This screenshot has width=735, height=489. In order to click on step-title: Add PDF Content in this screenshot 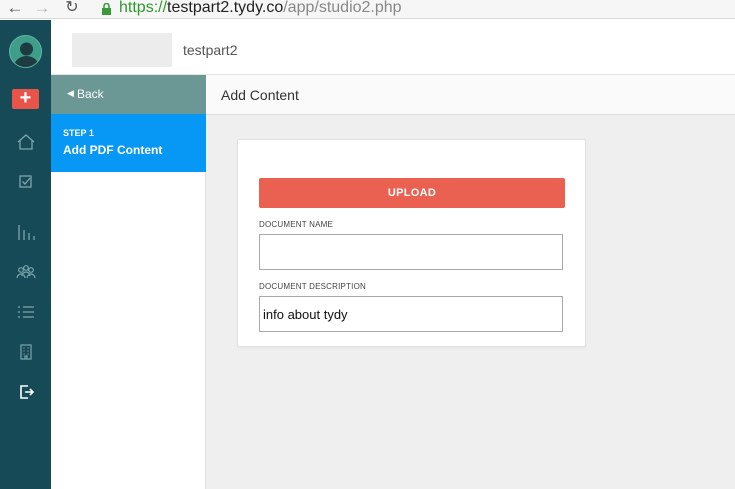, I will do `click(113, 150)`.